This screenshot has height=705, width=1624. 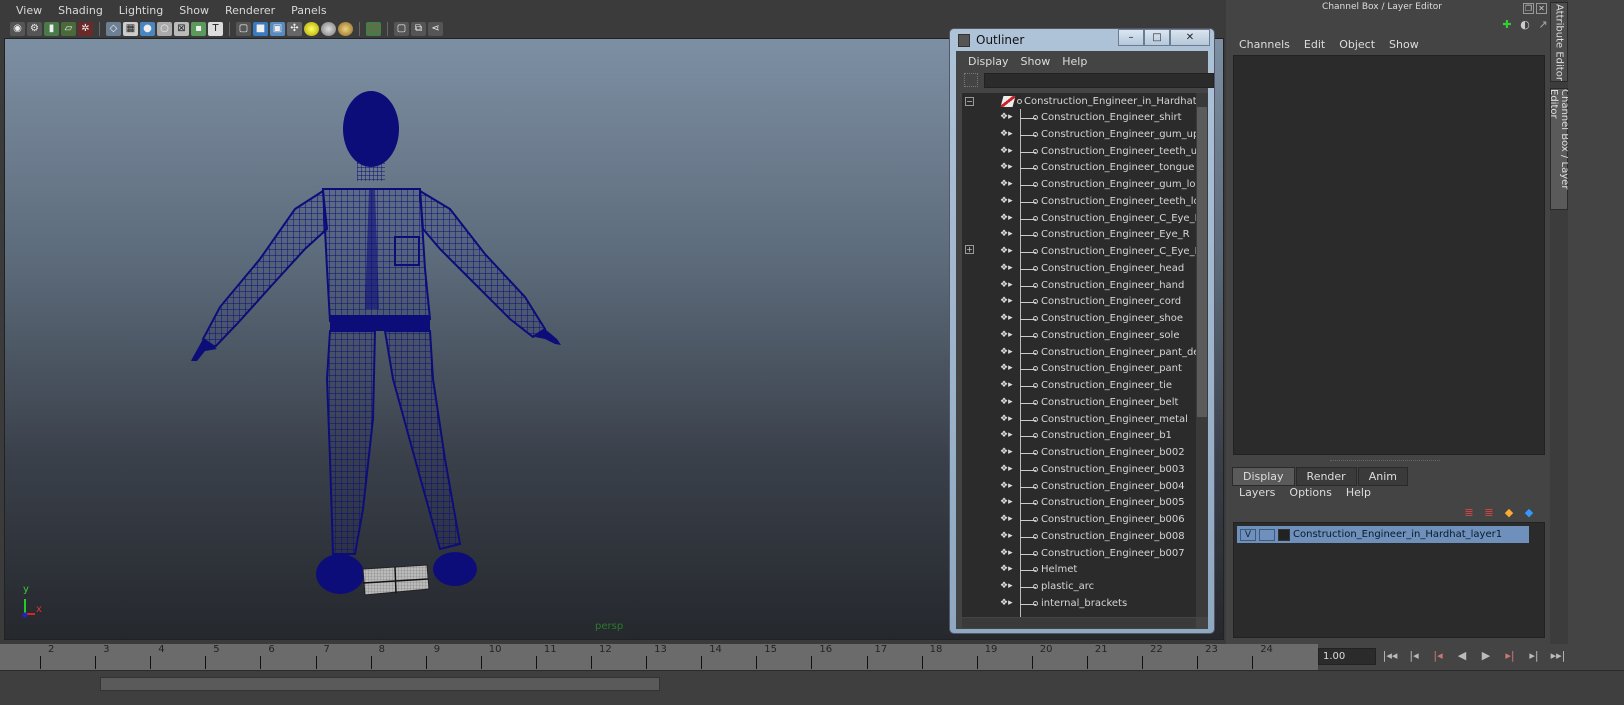 What do you see at coordinates (1079, 369) in the screenshot?
I see `outliner-item: ❖▸ Construction_Engineer_pant` at bounding box center [1079, 369].